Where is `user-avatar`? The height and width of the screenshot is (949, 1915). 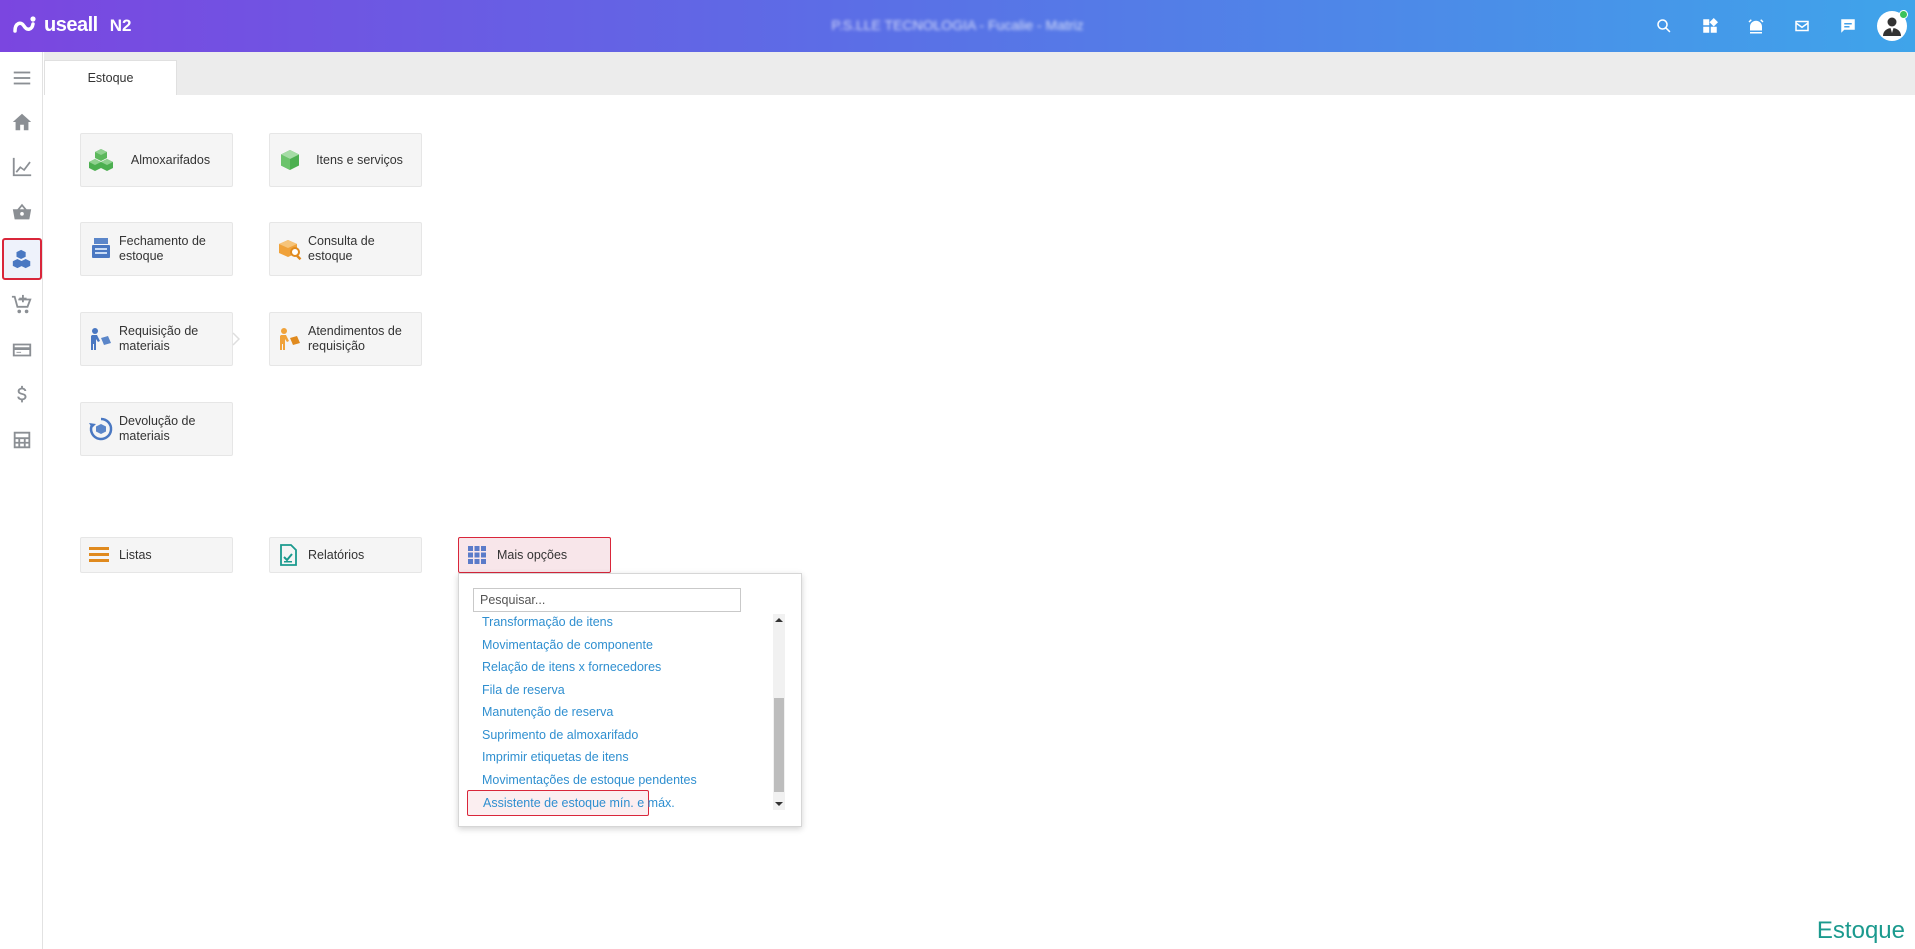
user-avatar is located at coordinates (1892, 25).